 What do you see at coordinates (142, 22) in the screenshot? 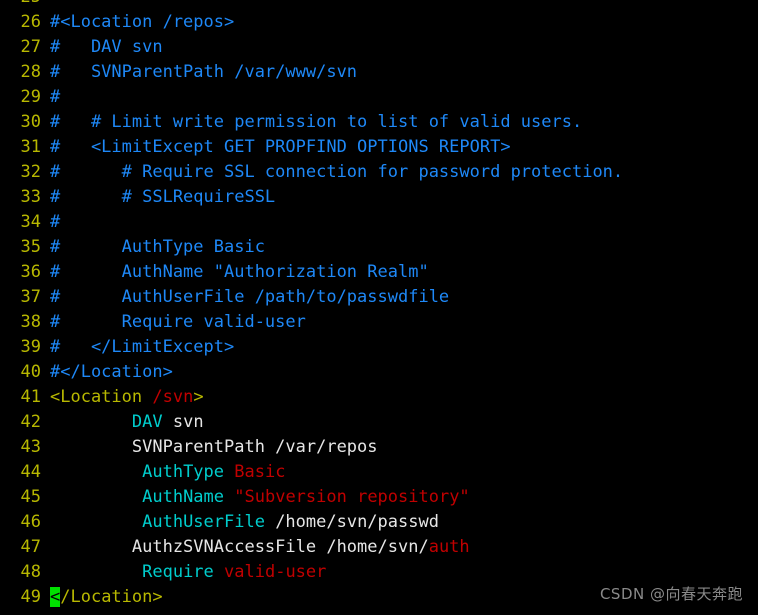
I see `code-token: #<Location /repos>` at bounding box center [142, 22].